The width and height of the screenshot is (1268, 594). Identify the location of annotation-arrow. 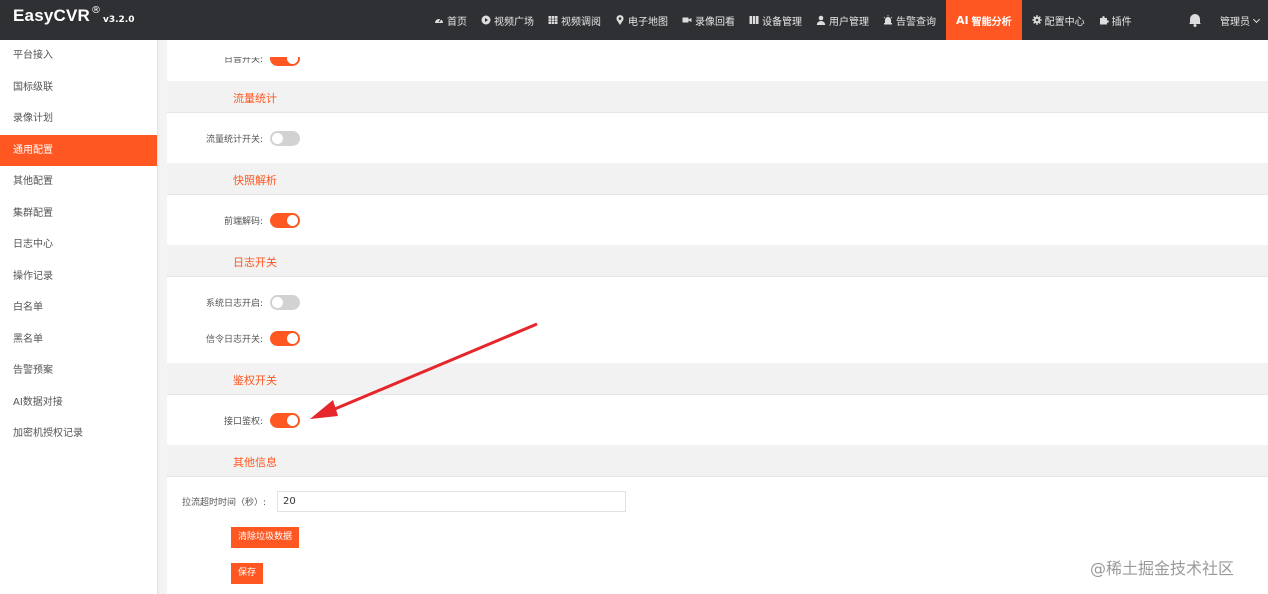
(424, 370).